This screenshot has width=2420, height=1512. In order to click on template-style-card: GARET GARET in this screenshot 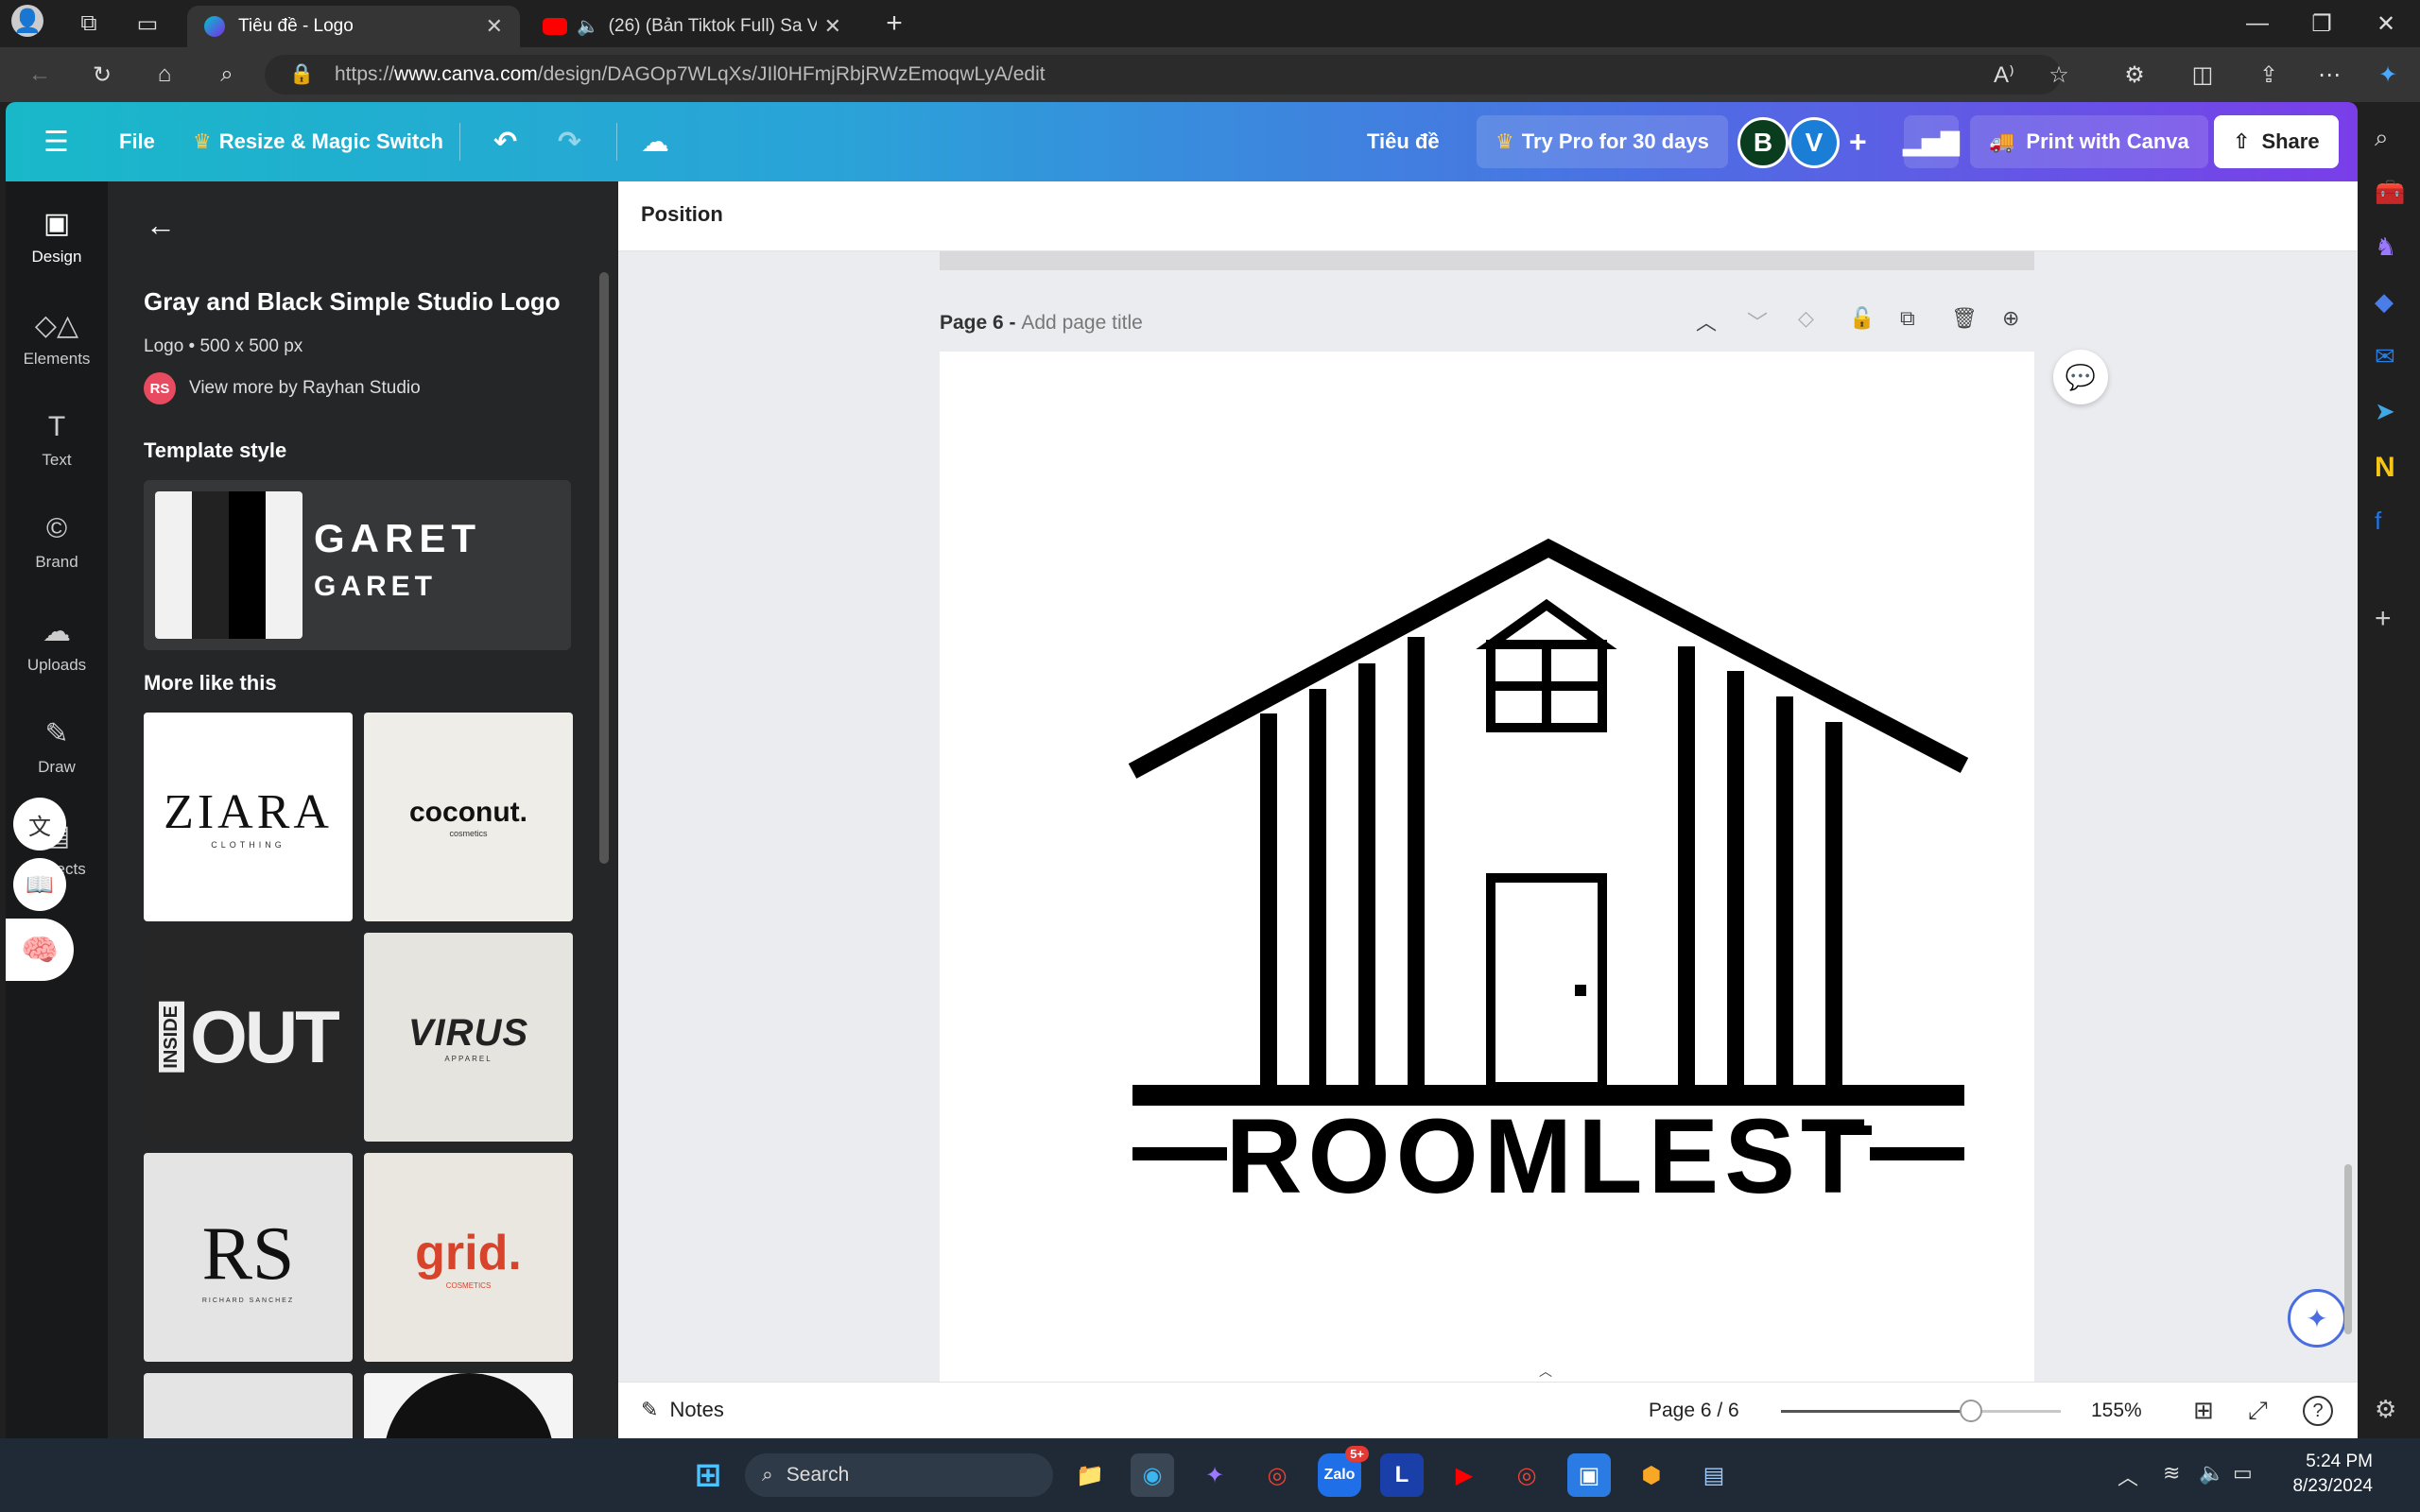, I will do `click(357, 565)`.